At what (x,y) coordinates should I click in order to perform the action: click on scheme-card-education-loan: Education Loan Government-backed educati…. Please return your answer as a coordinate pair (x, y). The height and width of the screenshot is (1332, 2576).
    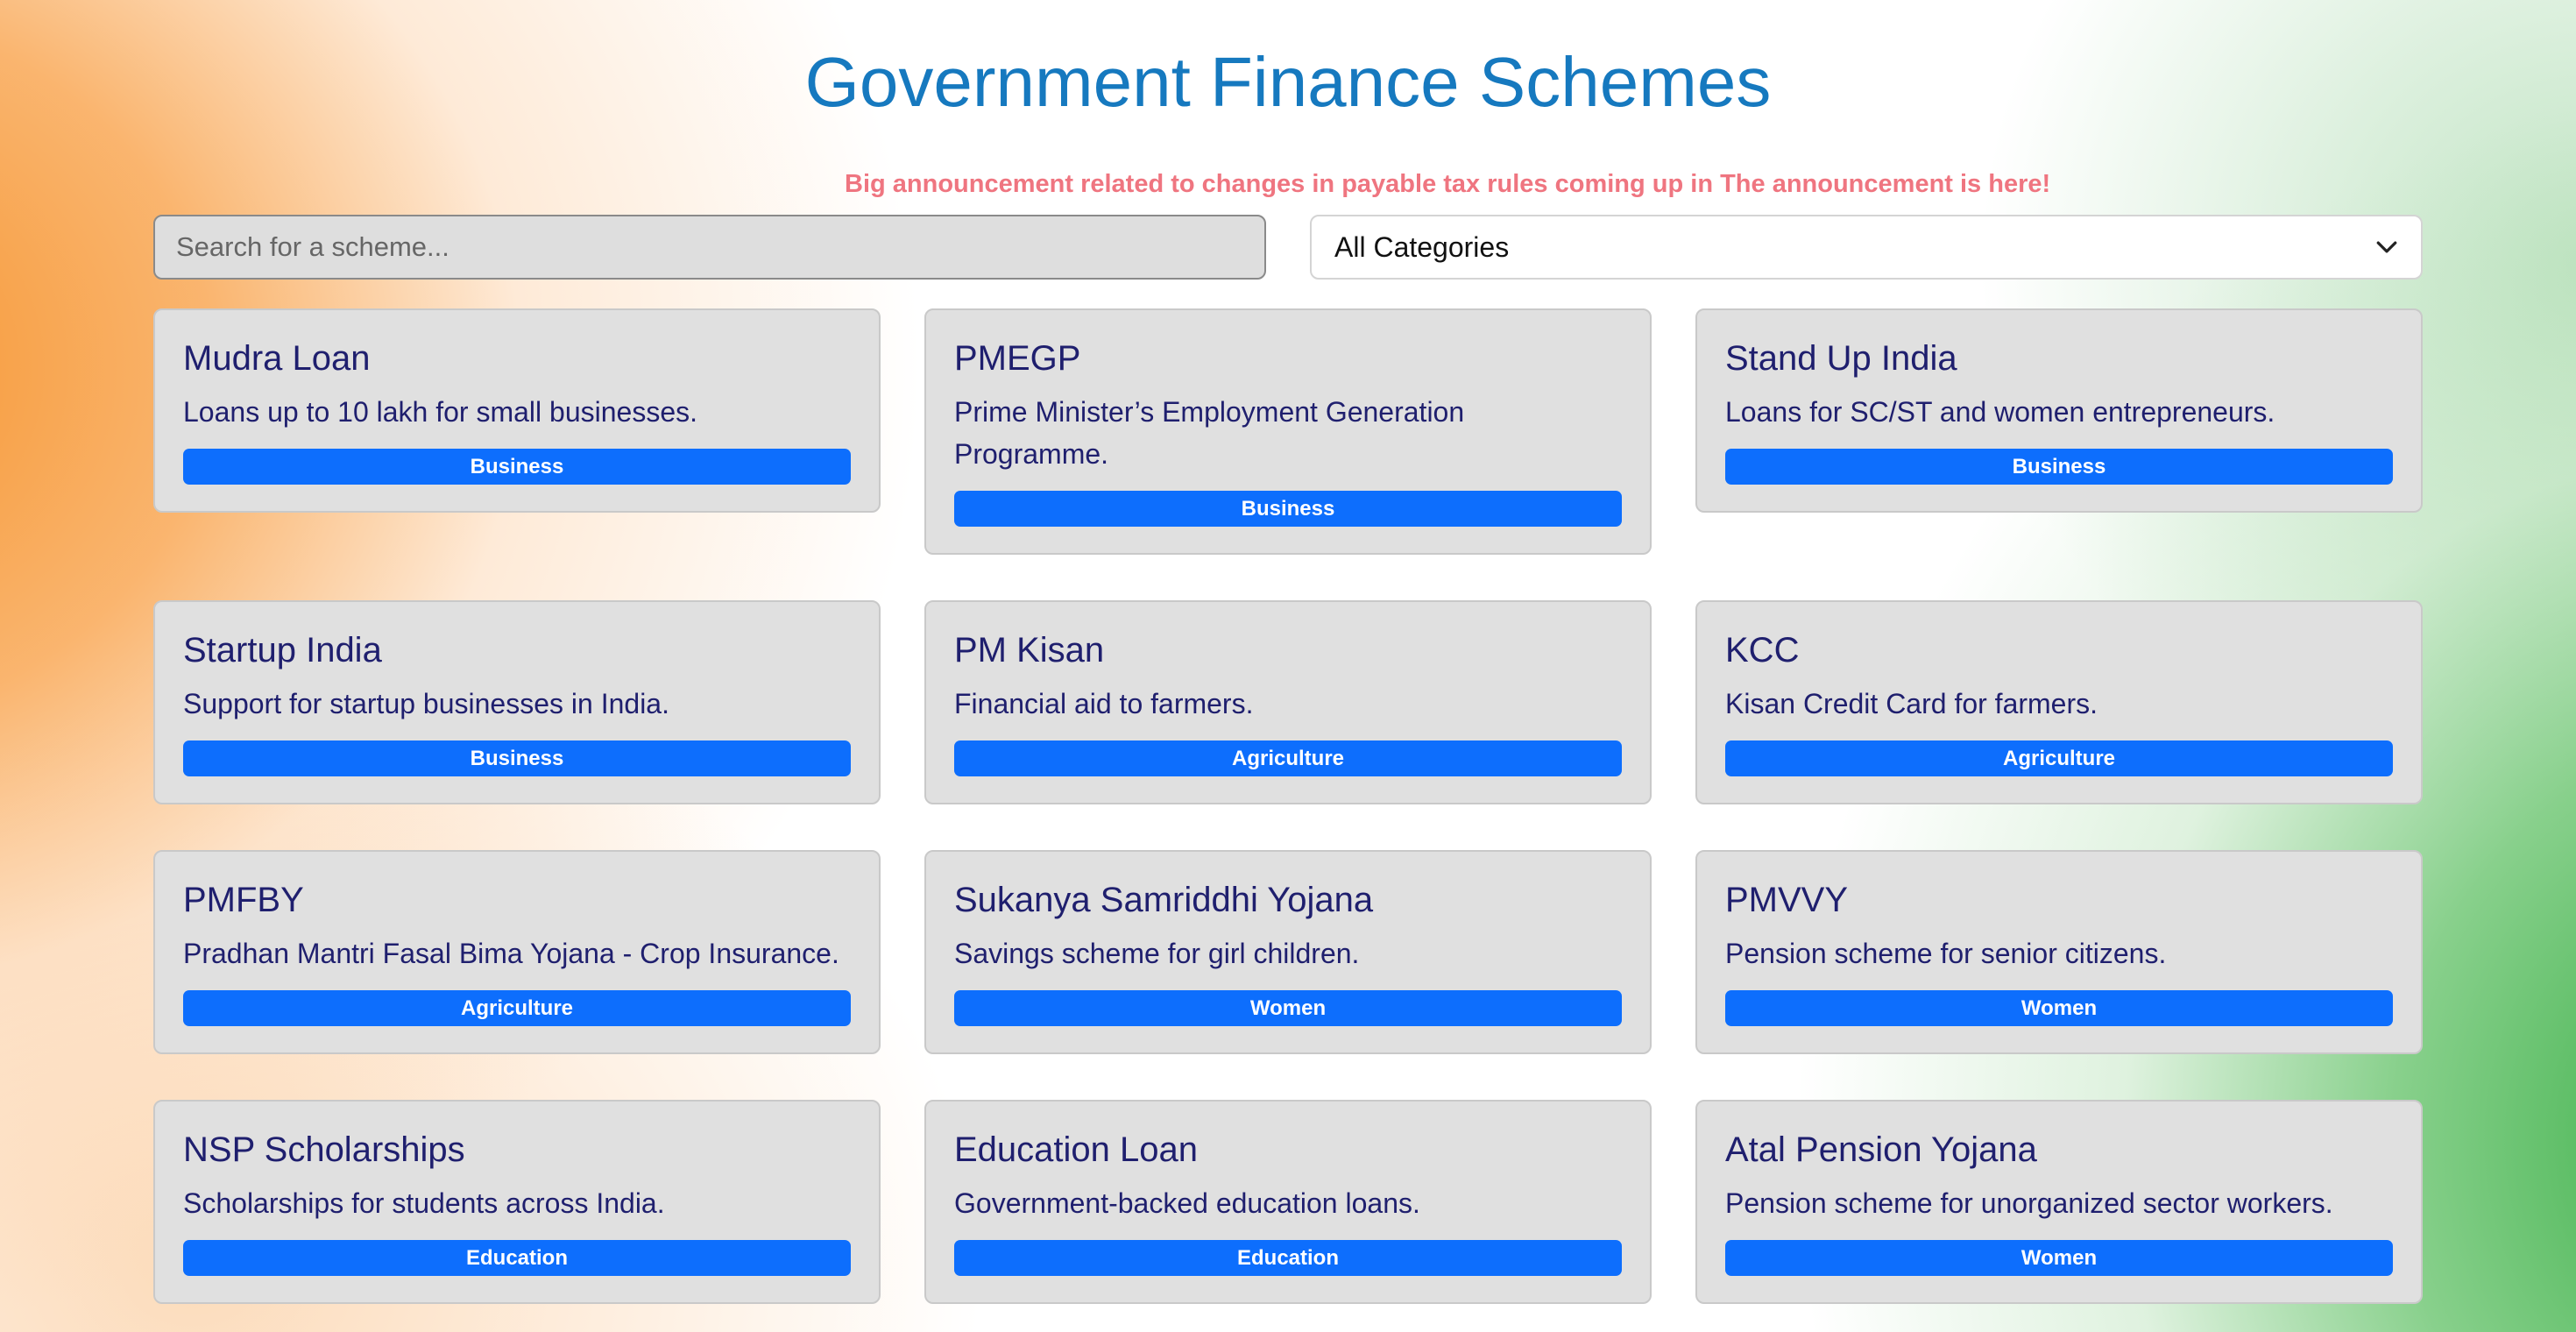
    Looking at the image, I should click on (1288, 1202).